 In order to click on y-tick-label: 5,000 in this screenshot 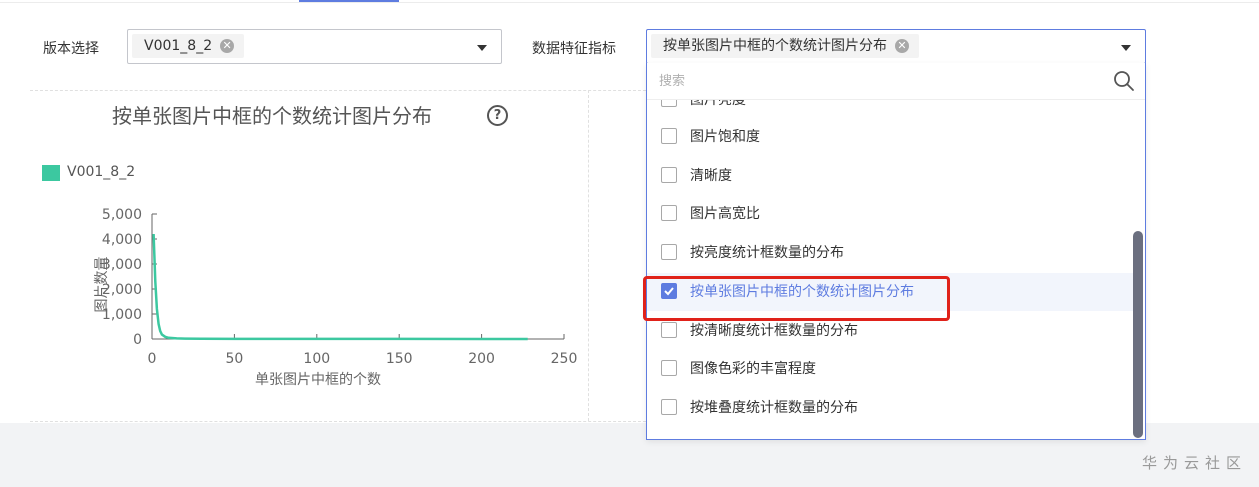, I will do `click(122, 215)`.